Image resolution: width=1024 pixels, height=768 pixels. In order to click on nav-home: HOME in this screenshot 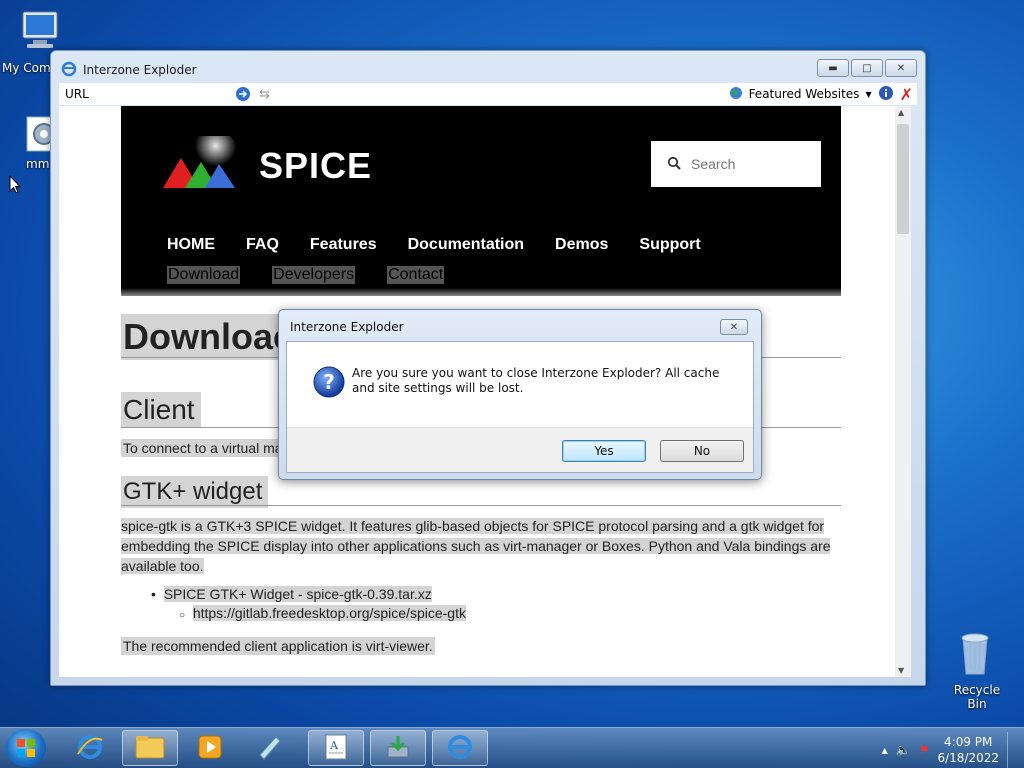, I will do `click(191, 245)`.